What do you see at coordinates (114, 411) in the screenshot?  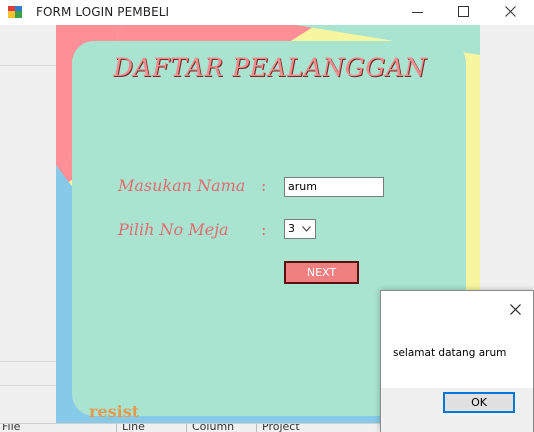 I see `resist-label: resist` at bounding box center [114, 411].